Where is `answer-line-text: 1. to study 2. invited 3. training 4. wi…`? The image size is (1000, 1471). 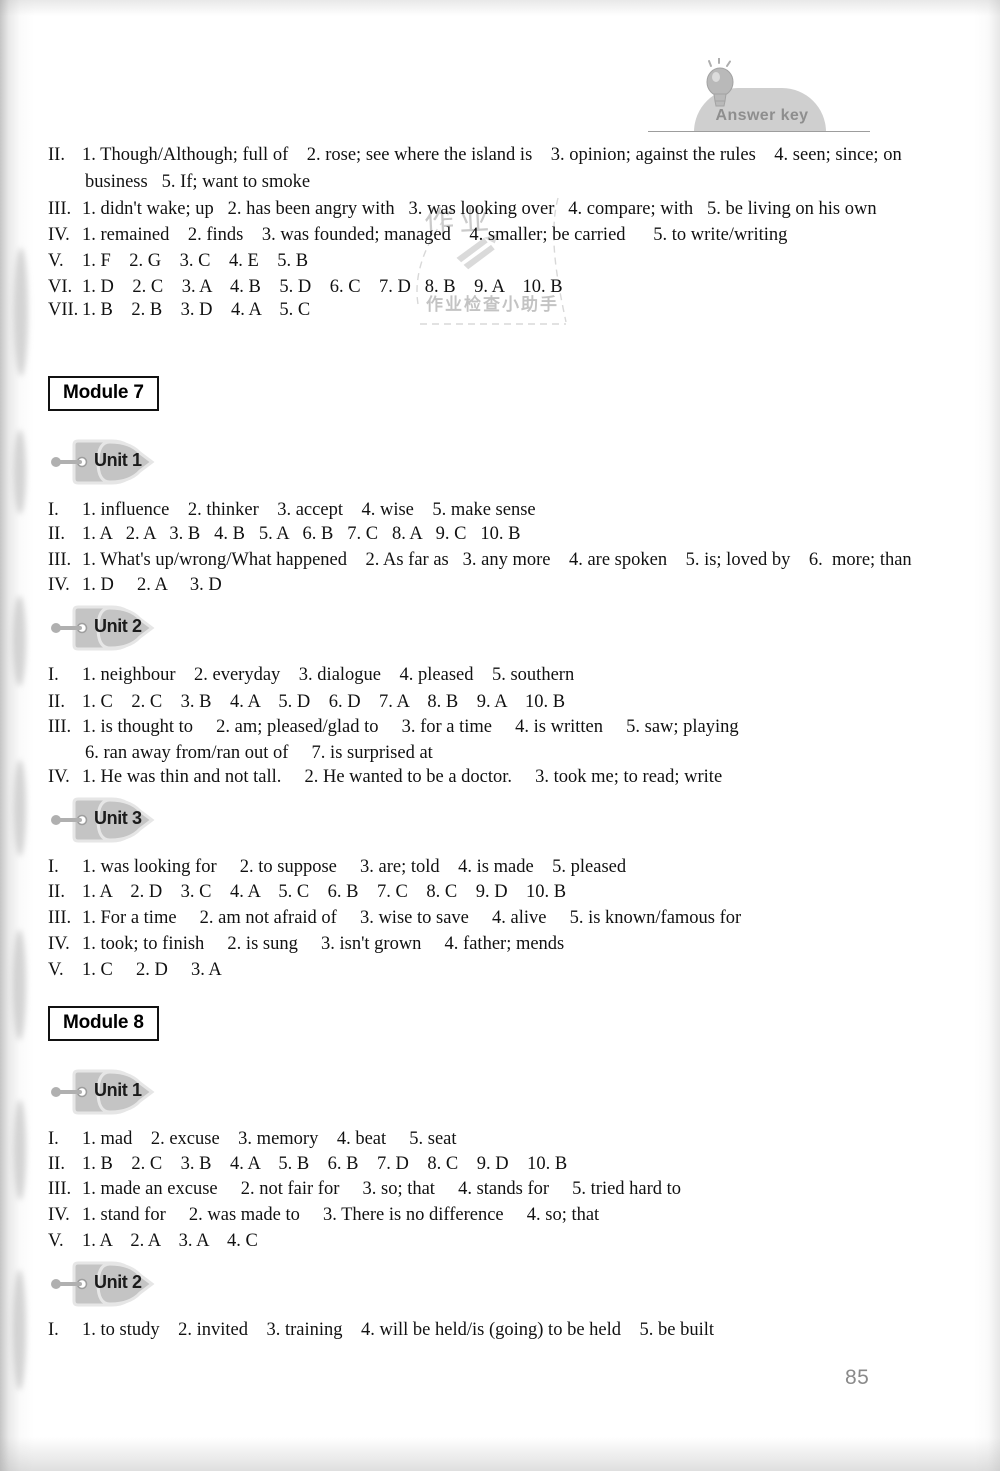
answer-line-text: 1. to study 2. invited 3. training 4. wi… is located at coordinates (398, 1330).